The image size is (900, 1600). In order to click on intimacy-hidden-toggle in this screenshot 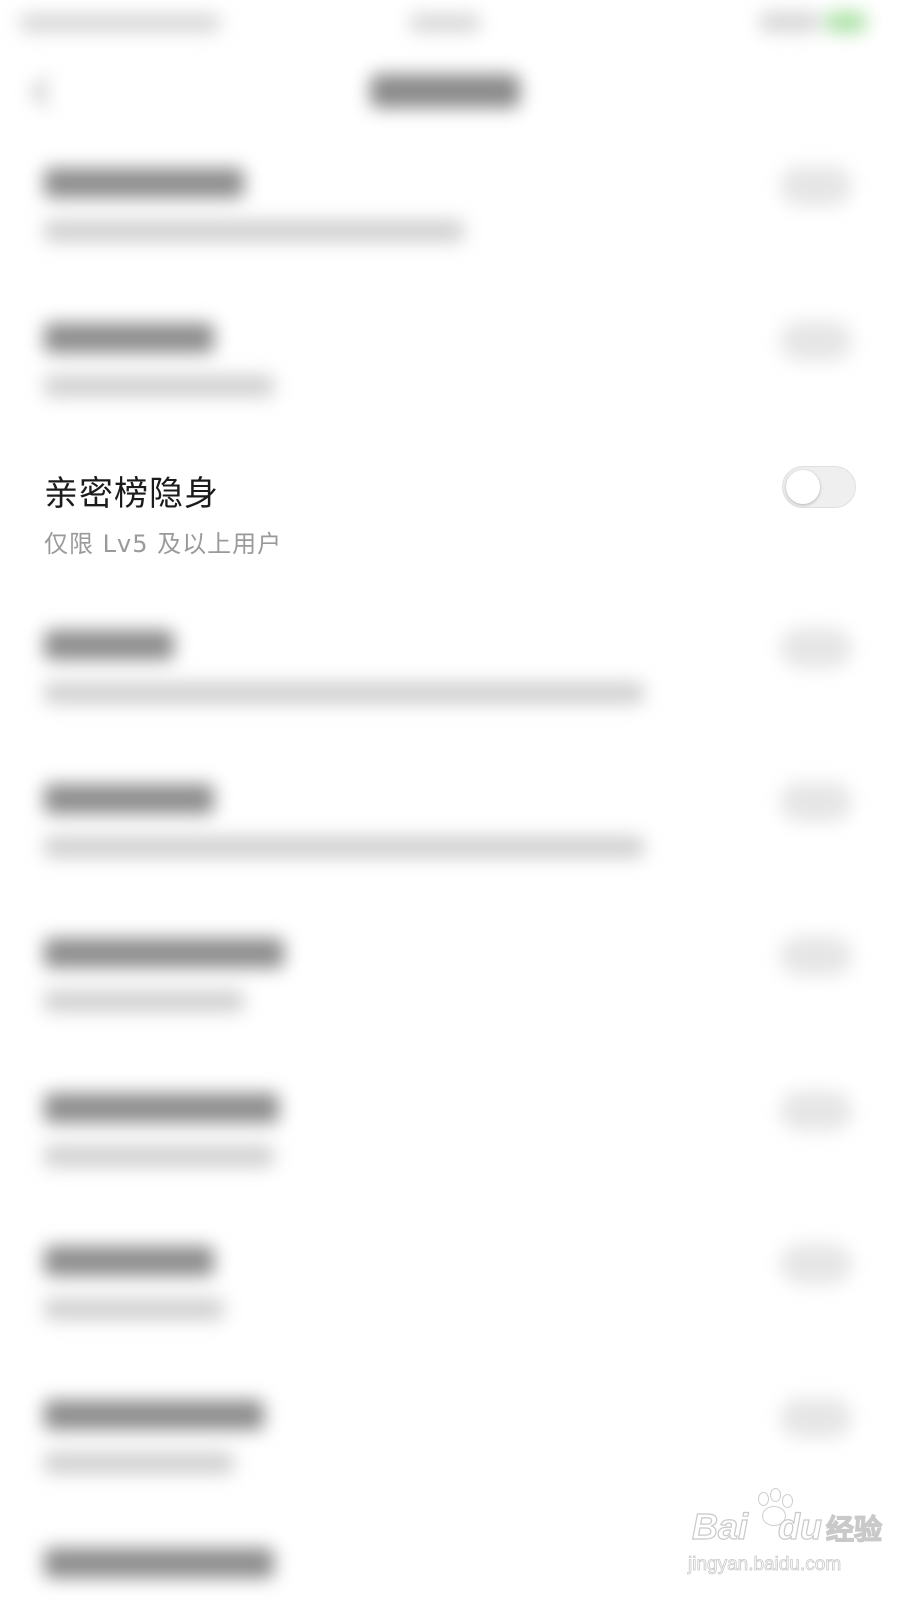, I will do `click(819, 487)`.